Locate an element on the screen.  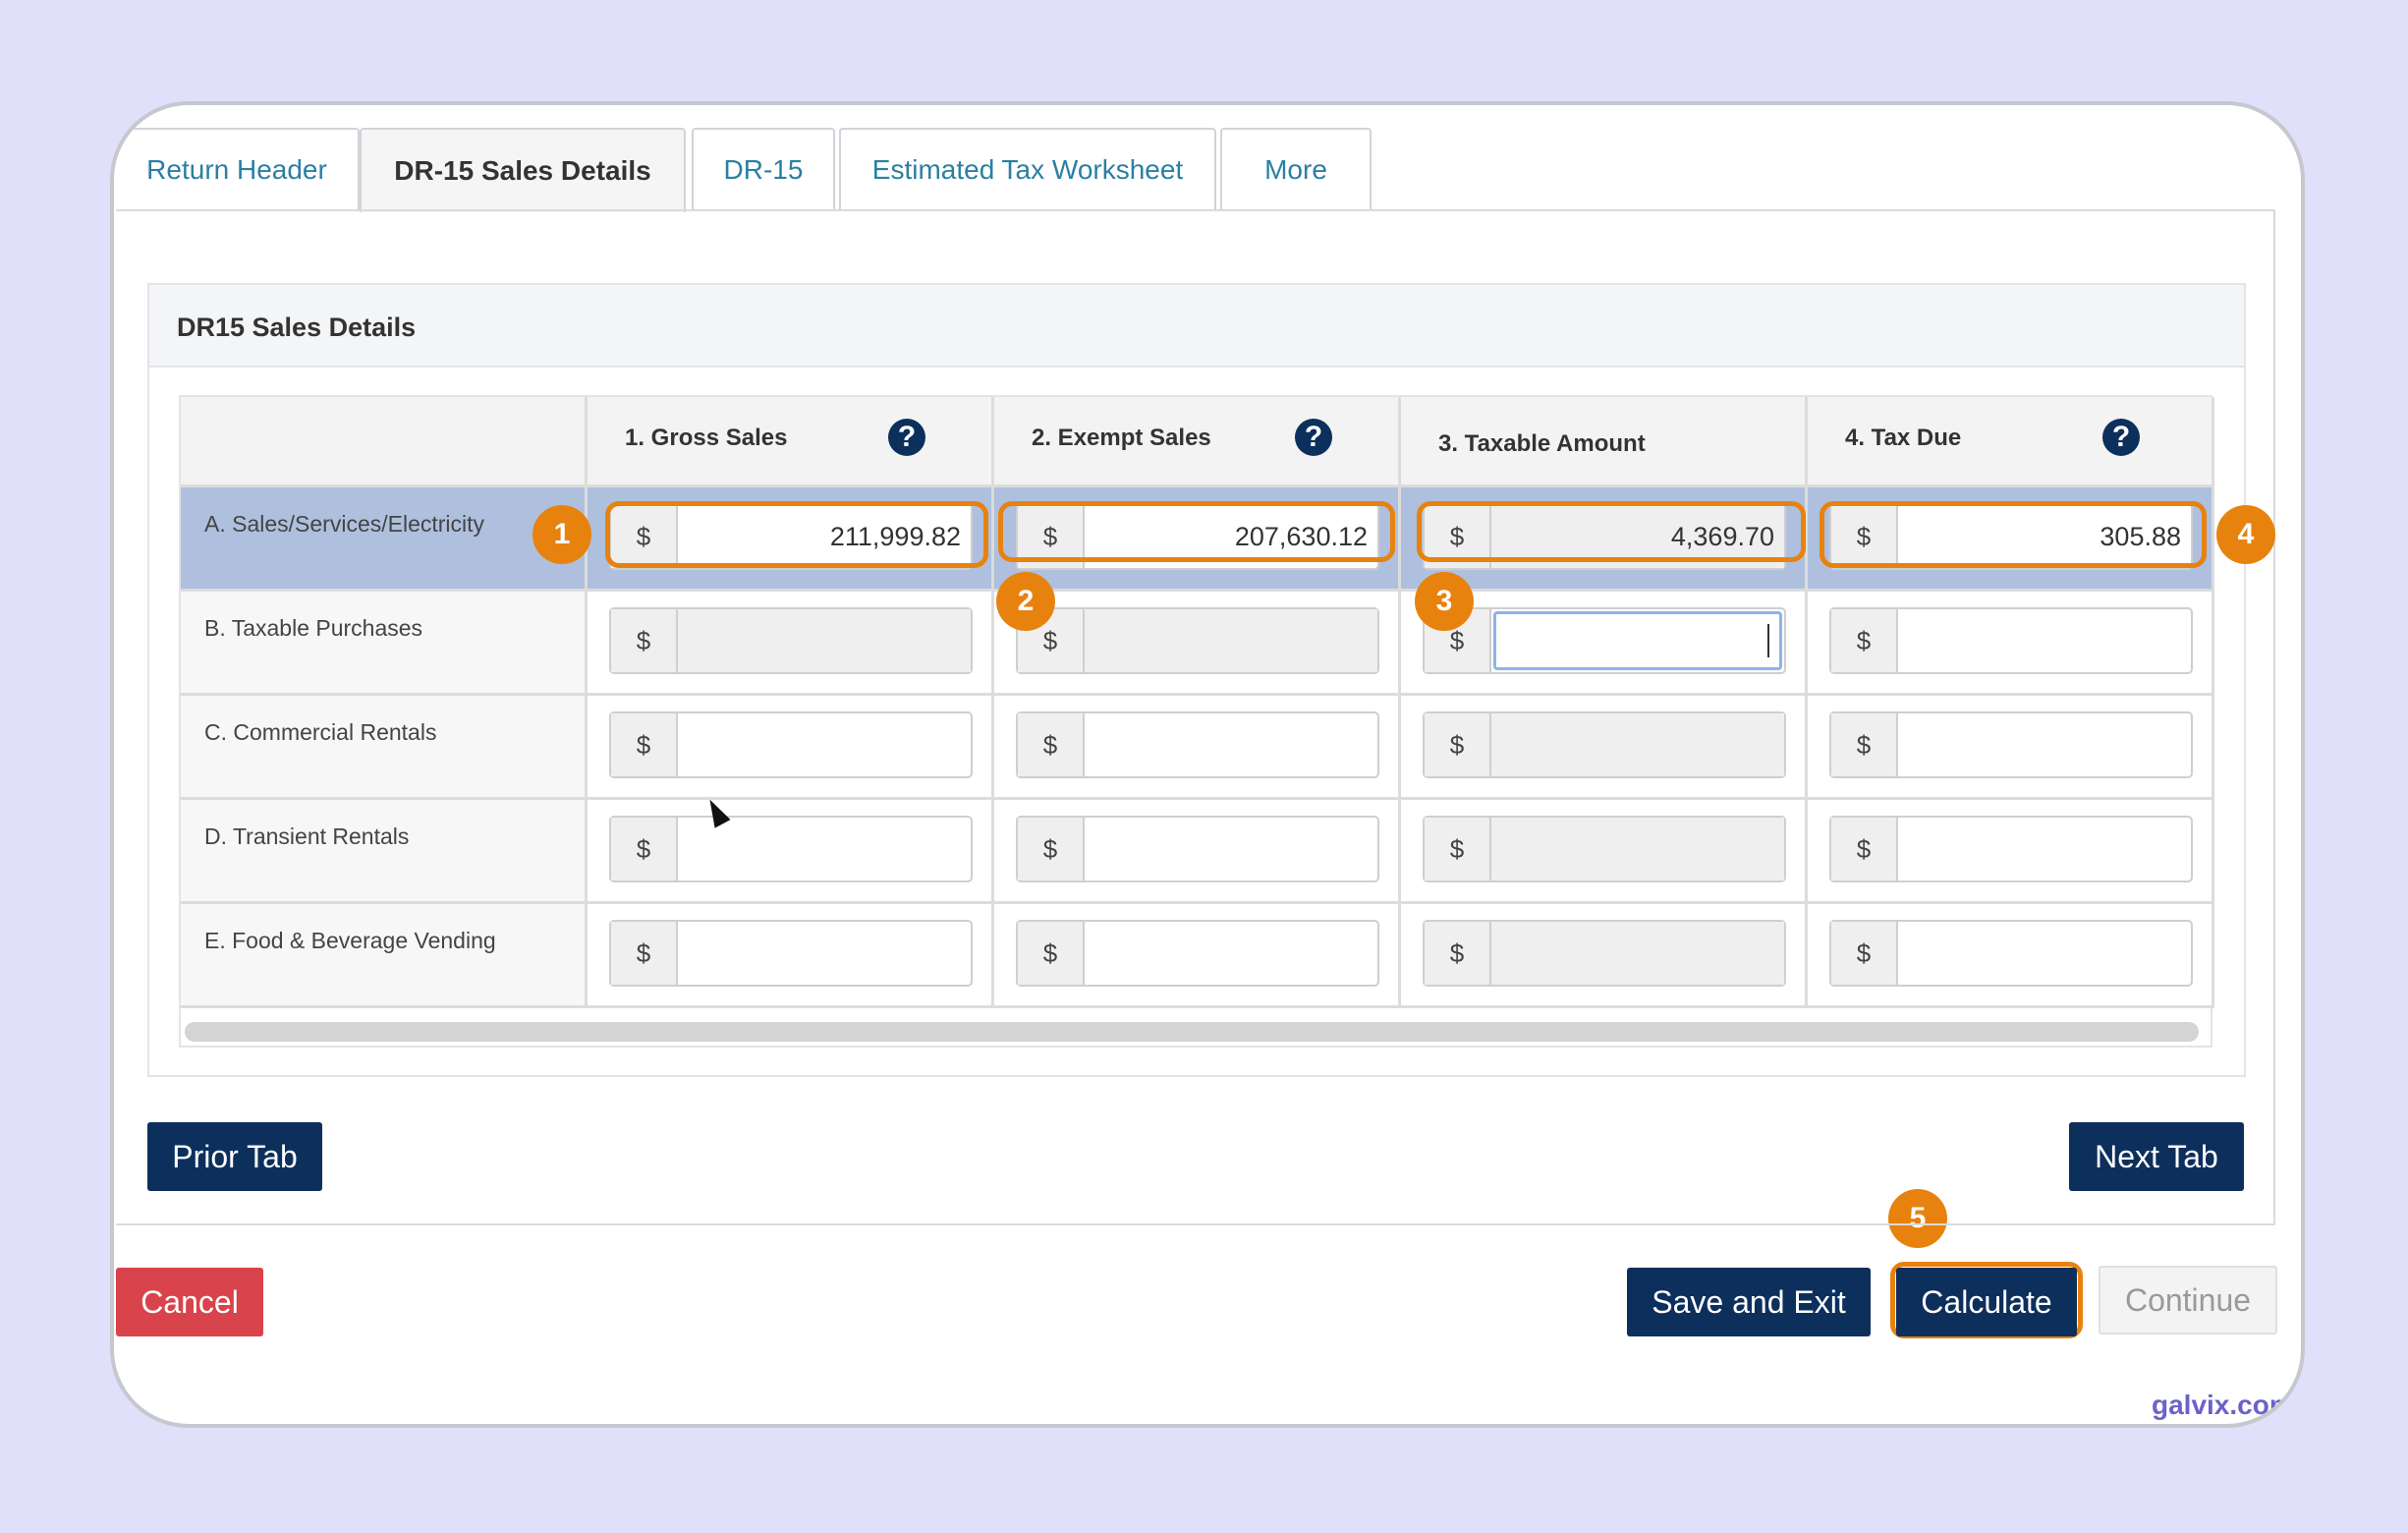
column-header-gross-sales: 1. Gross Sales ? is located at coordinates (791, 442).